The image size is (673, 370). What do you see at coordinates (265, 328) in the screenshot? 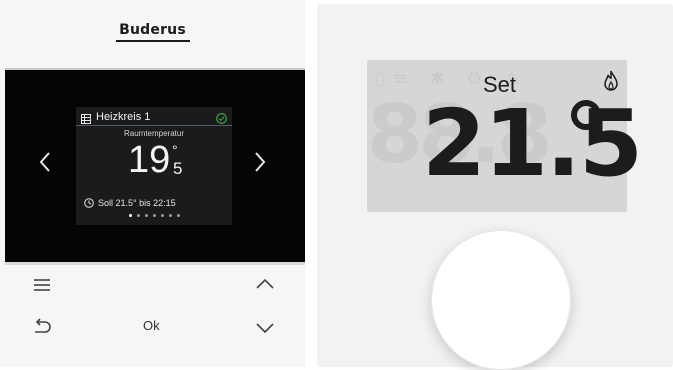
I see `chevron-down-icon` at bounding box center [265, 328].